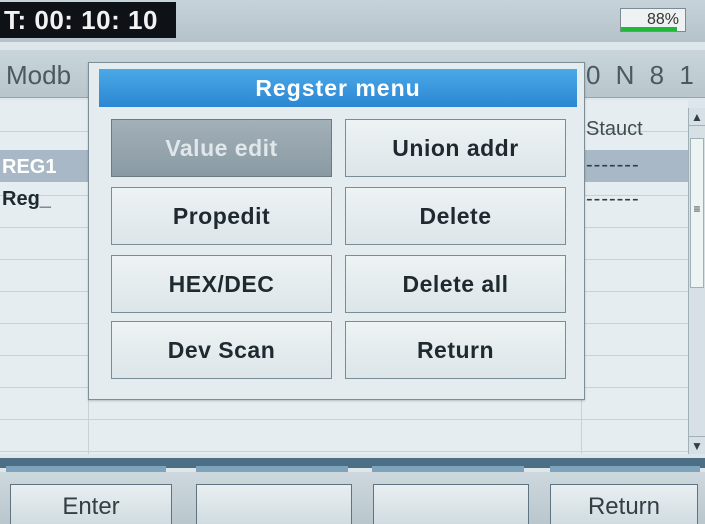 This screenshot has width=705, height=524. Describe the element at coordinates (697, 213) in the screenshot. I see `scroll-thumb: ≡` at that location.